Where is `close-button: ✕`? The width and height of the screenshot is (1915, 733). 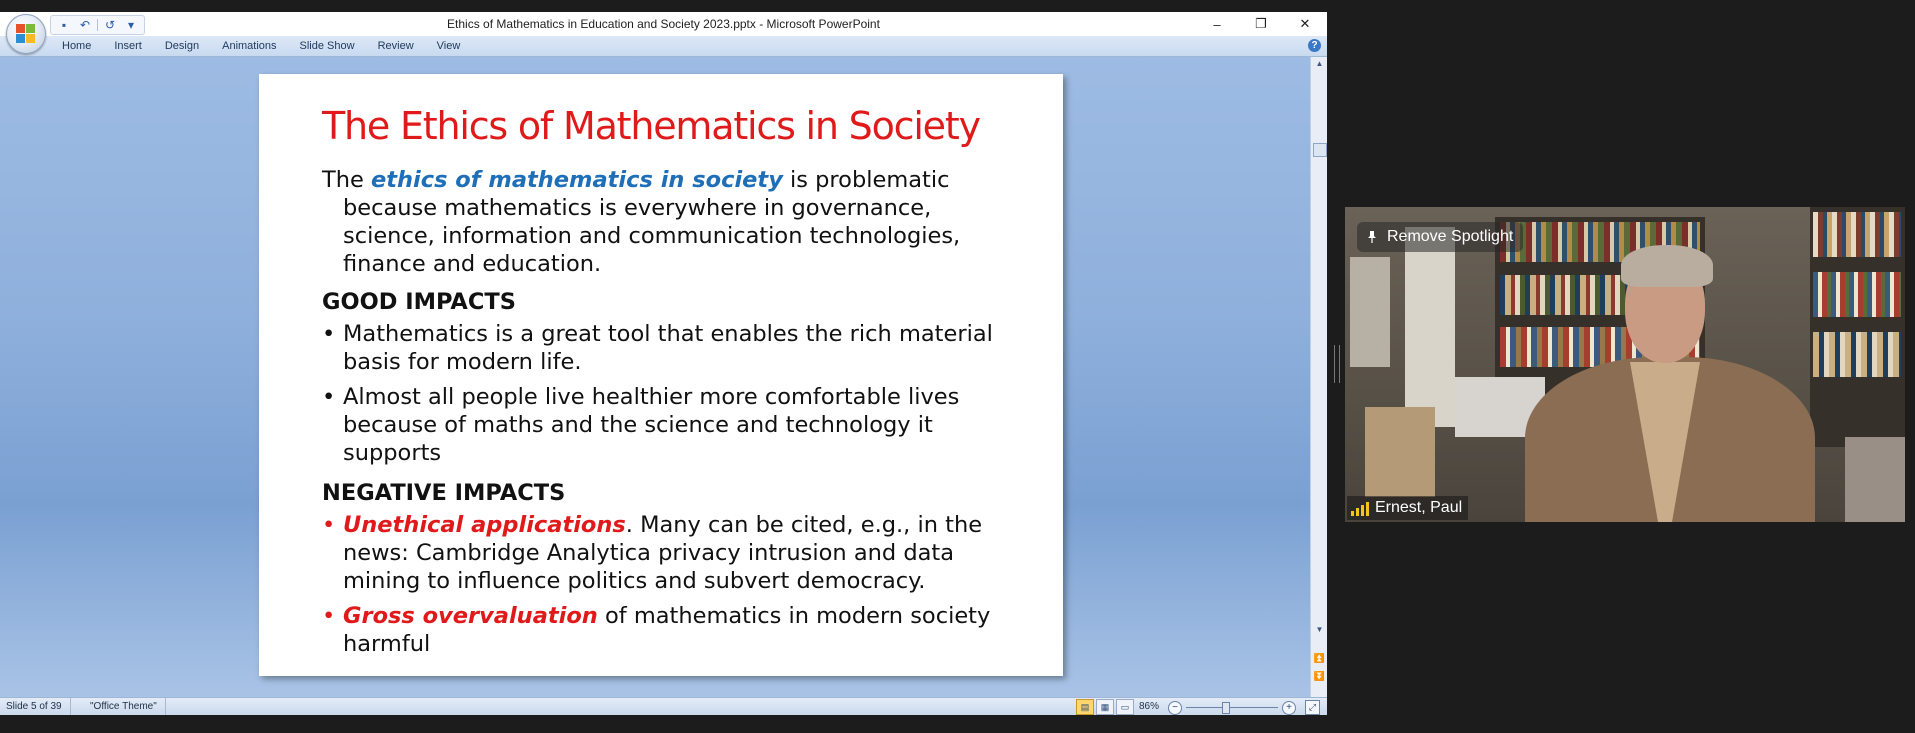 close-button: ✕ is located at coordinates (1305, 24).